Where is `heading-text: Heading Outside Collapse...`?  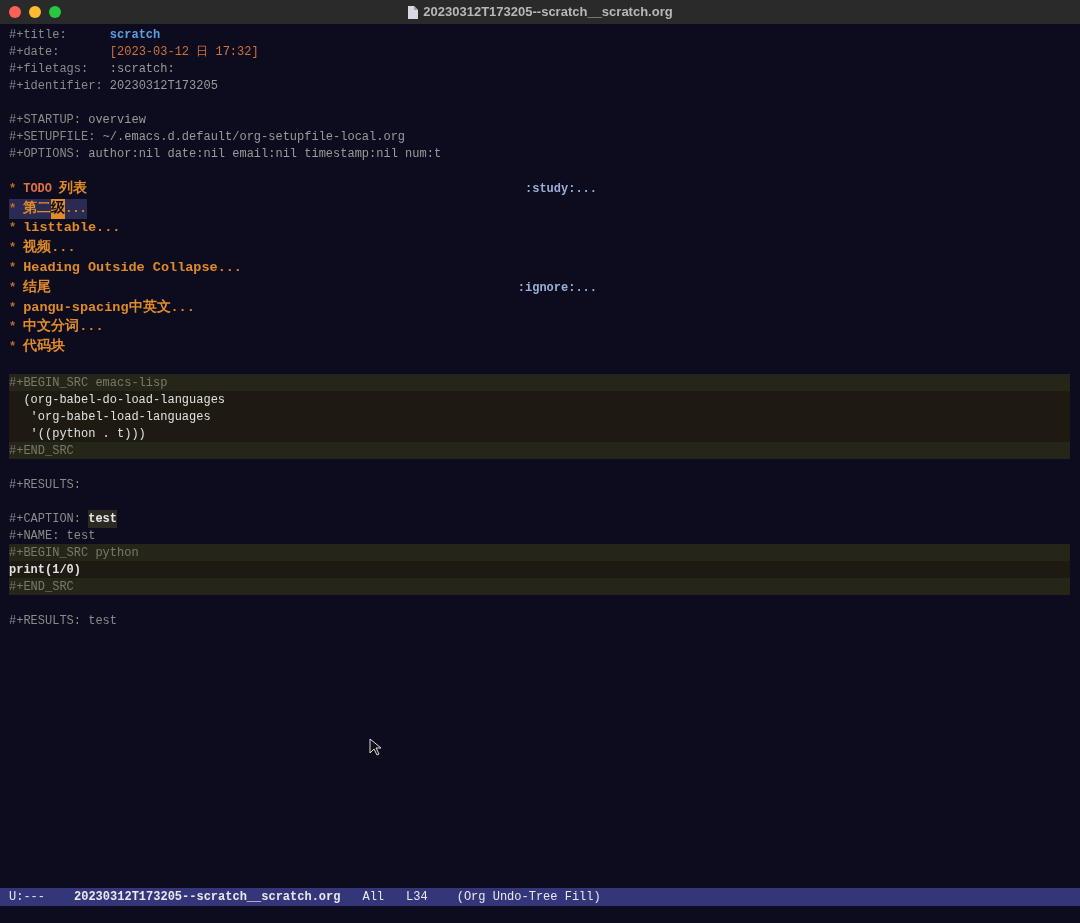
heading-text: Heading Outside Collapse... is located at coordinates (132, 267).